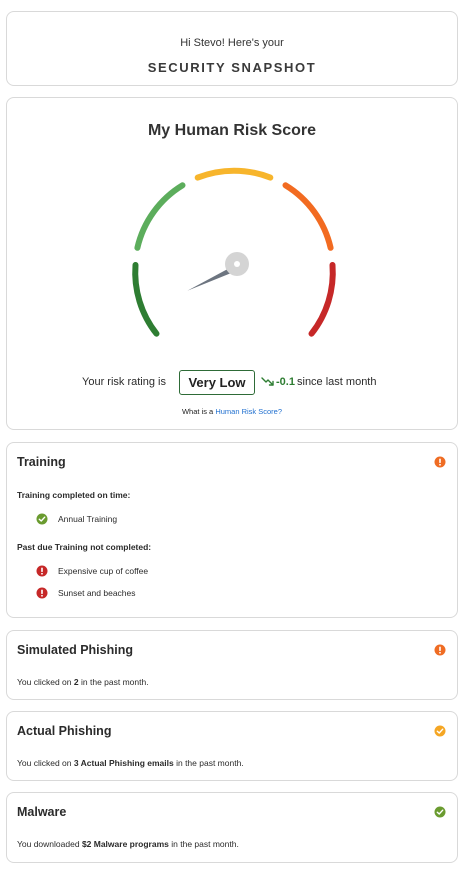 This screenshot has height=869, width=463. I want to click on training-item-label: Expensive cup of coffee, so click(103, 571).